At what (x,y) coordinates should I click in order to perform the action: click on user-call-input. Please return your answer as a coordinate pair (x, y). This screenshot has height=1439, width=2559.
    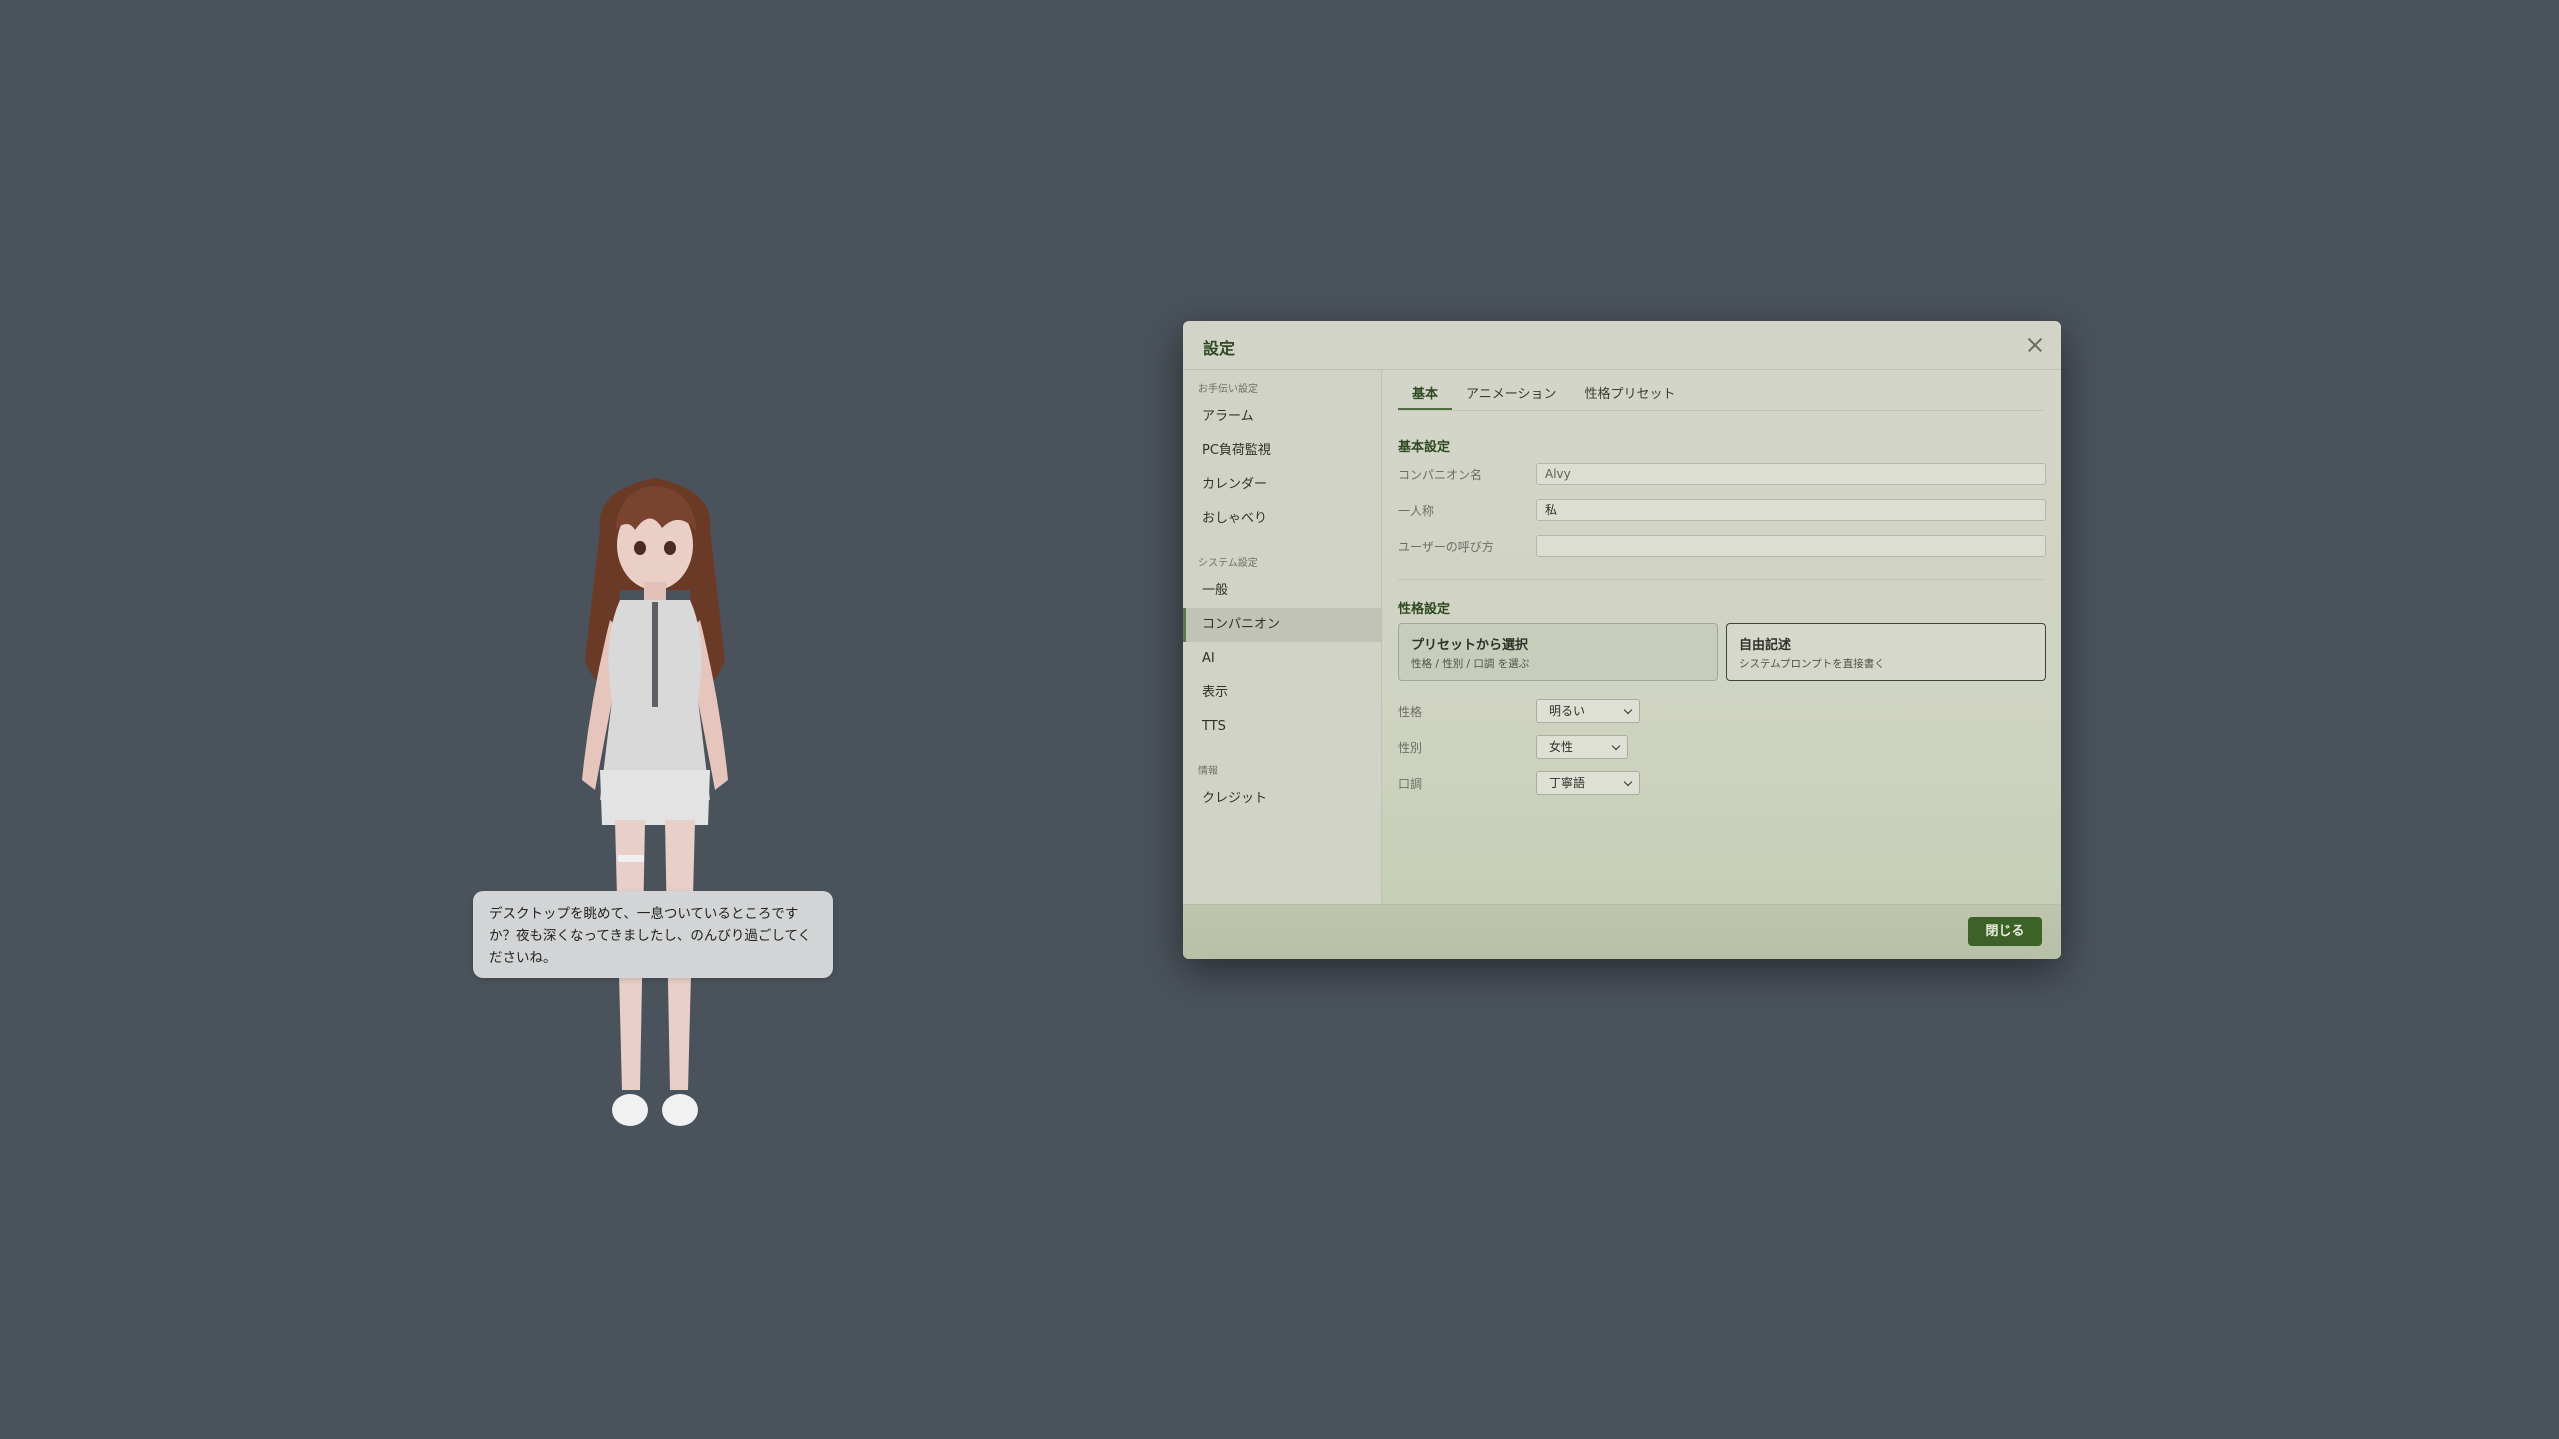
    Looking at the image, I should click on (1791, 546).